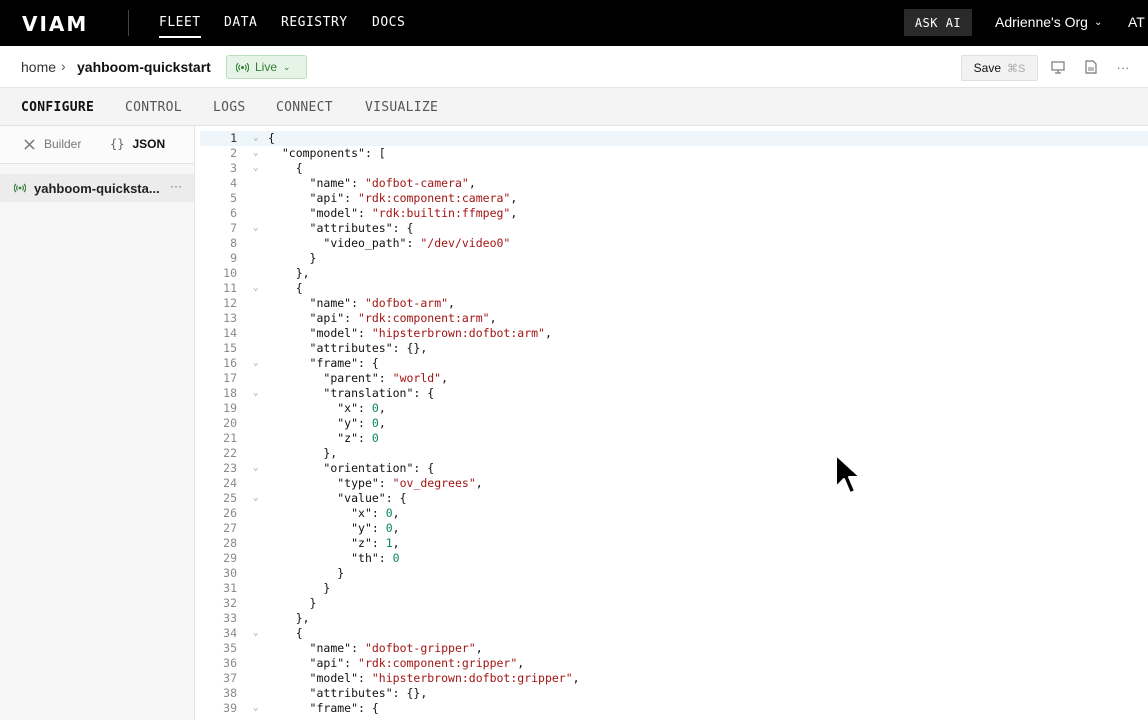  I want to click on code-line: 31 }, so click(674, 588).